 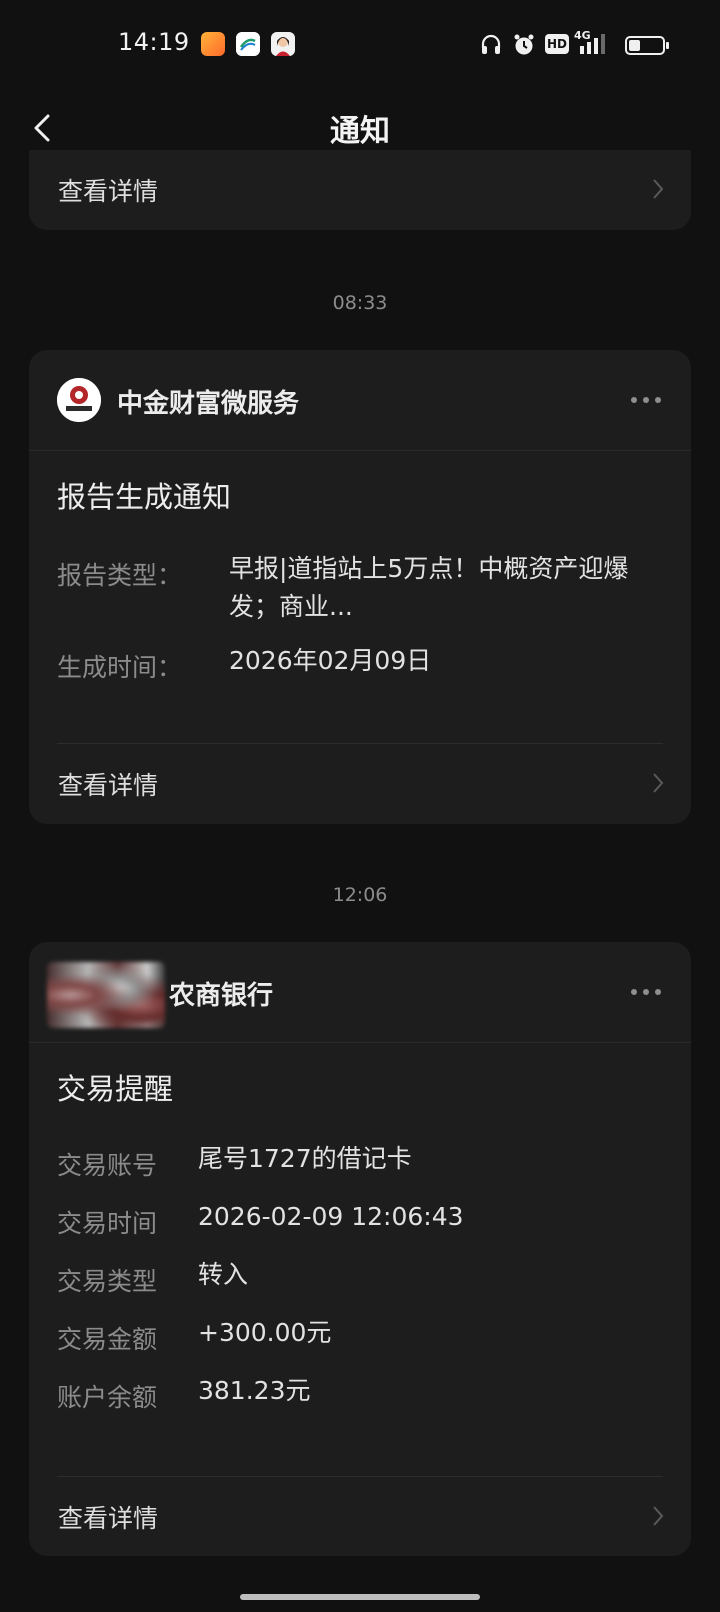 I want to click on sender-avatar, so click(x=79, y=400).